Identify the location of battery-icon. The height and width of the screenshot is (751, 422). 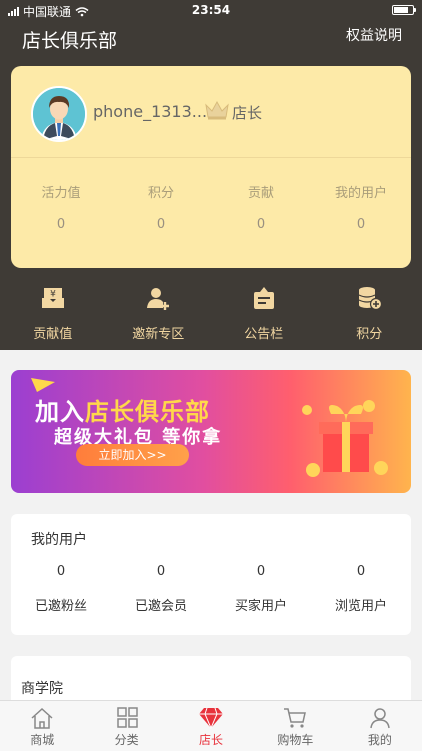
(403, 10).